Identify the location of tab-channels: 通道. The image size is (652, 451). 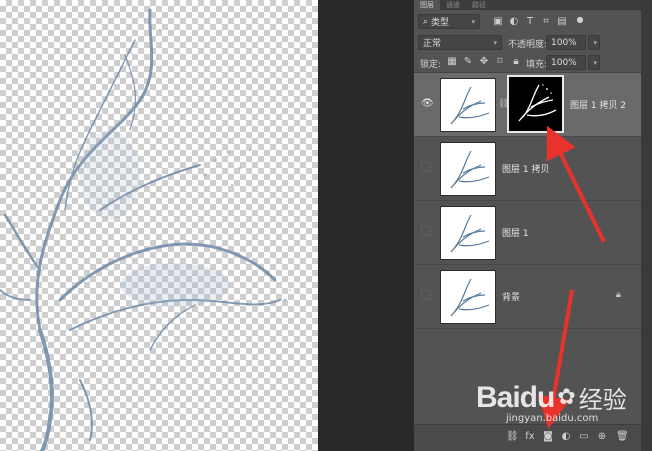
(453, 5).